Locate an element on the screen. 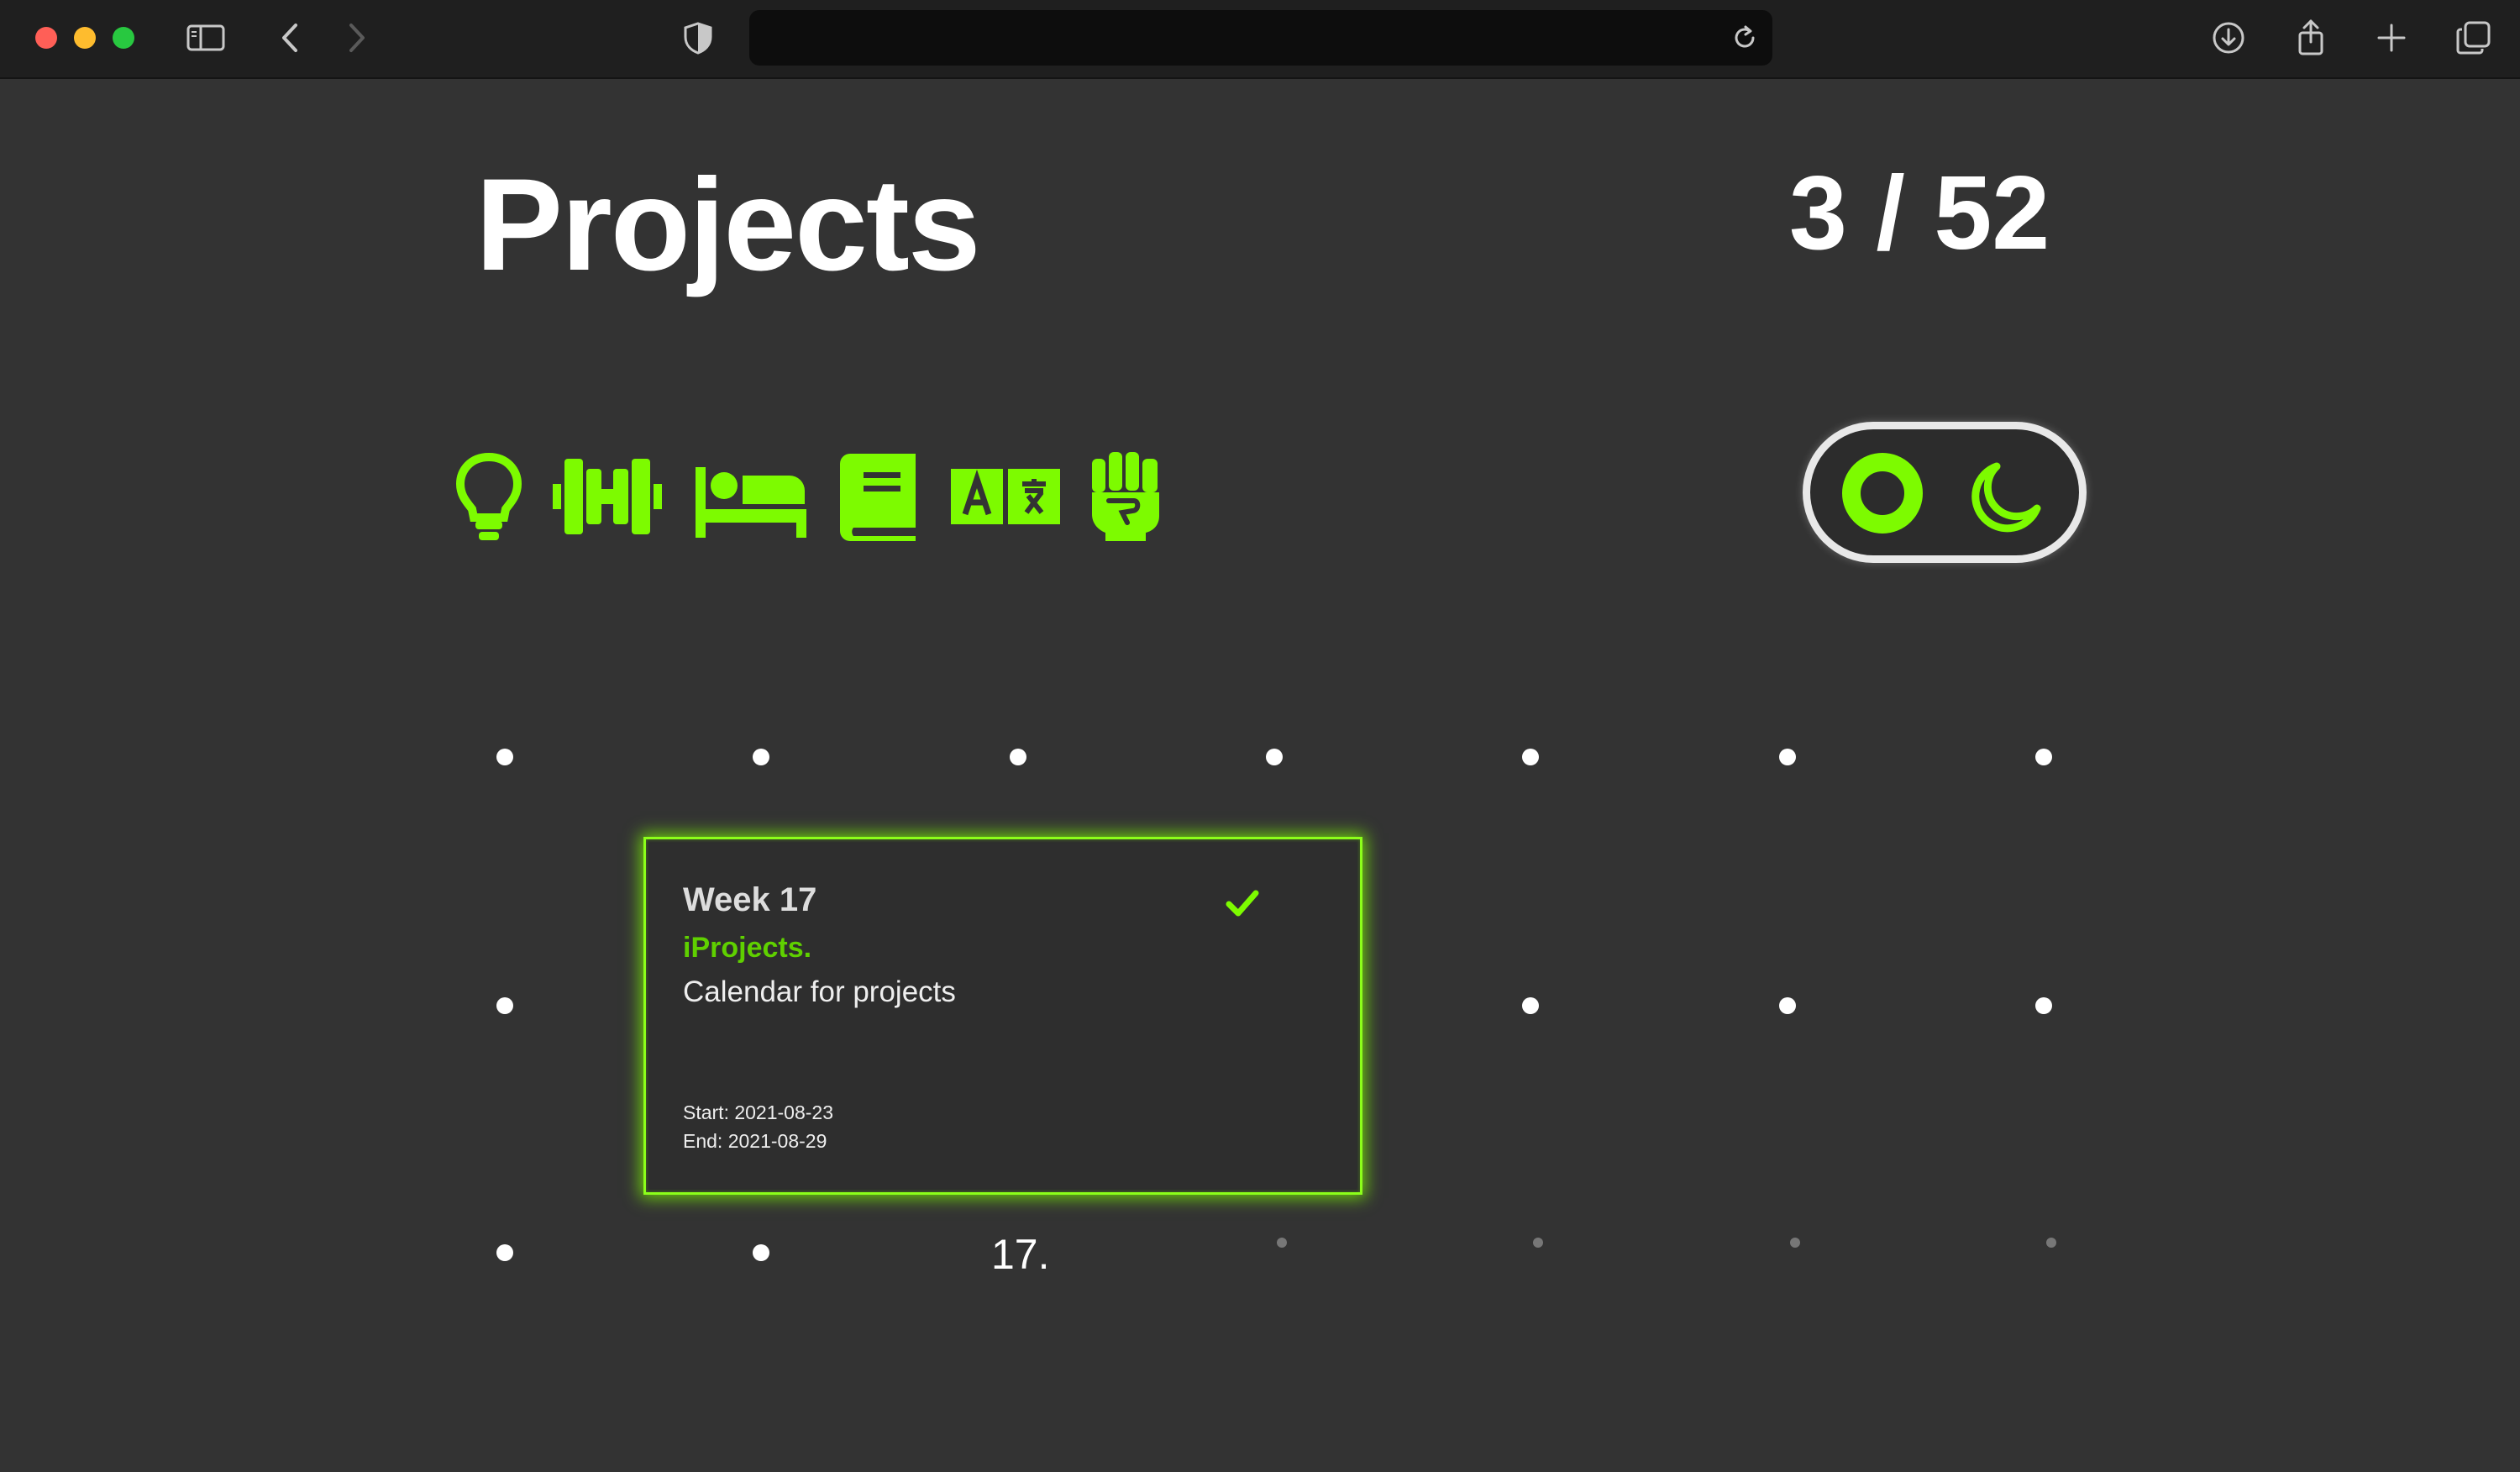 The width and height of the screenshot is (2520, 1472). minimize-window-button is located at coordinates (85, 38).